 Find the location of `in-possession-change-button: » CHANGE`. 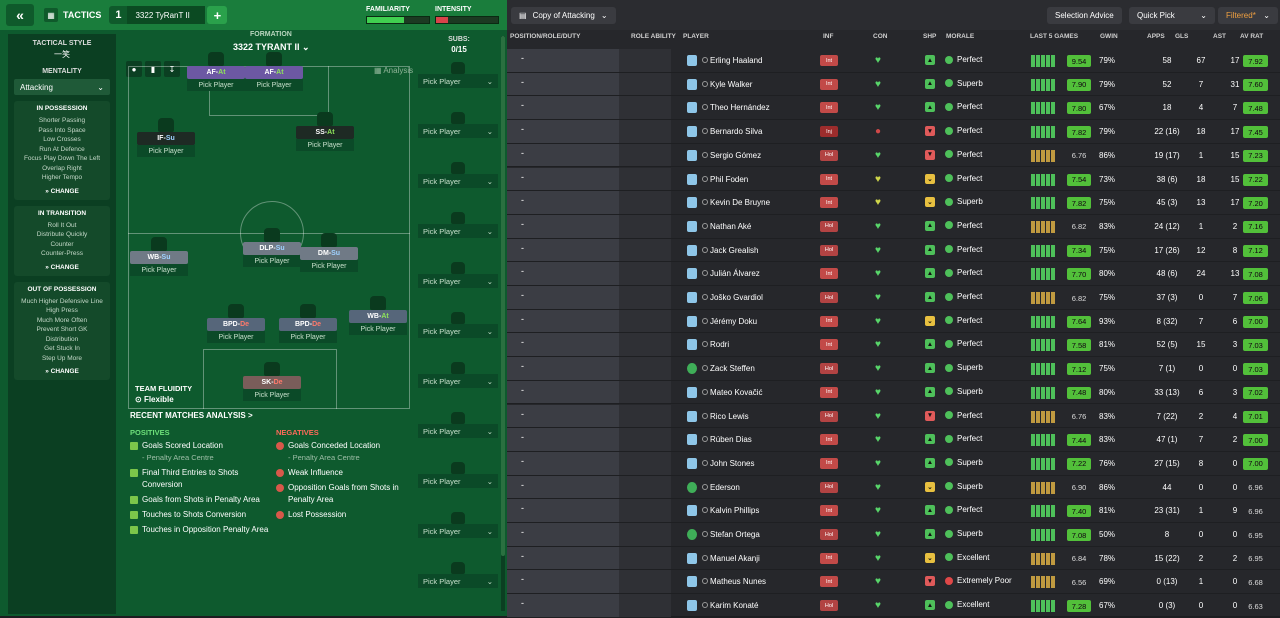

in-possession-change-button: » CHANGE is located at coordinates (62, 191).